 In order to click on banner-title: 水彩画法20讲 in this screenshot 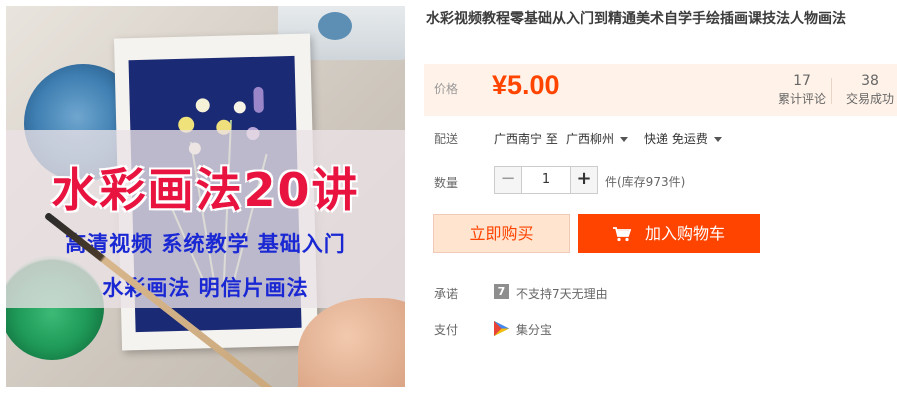, I will do `click(205, 190)`.